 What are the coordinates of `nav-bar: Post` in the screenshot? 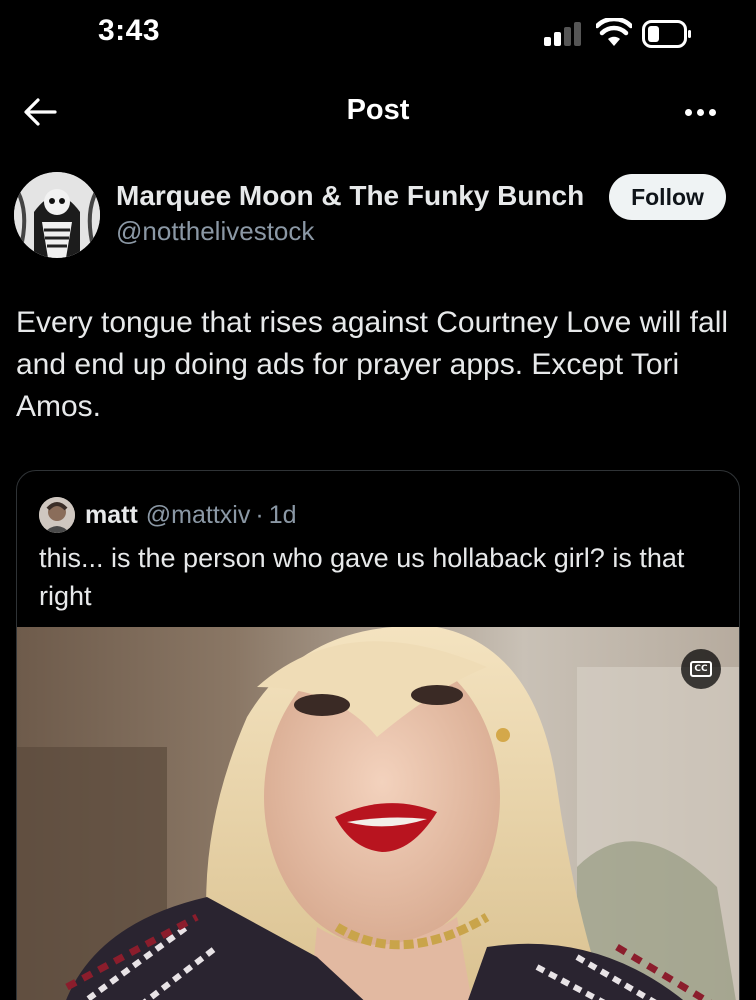 It's located at (378, 111).